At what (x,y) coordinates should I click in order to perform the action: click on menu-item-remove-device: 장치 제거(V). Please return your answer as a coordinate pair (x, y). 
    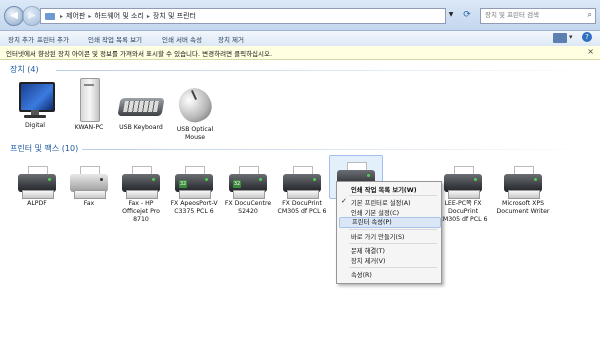
    Looking at the image, I should click on (368, 260).